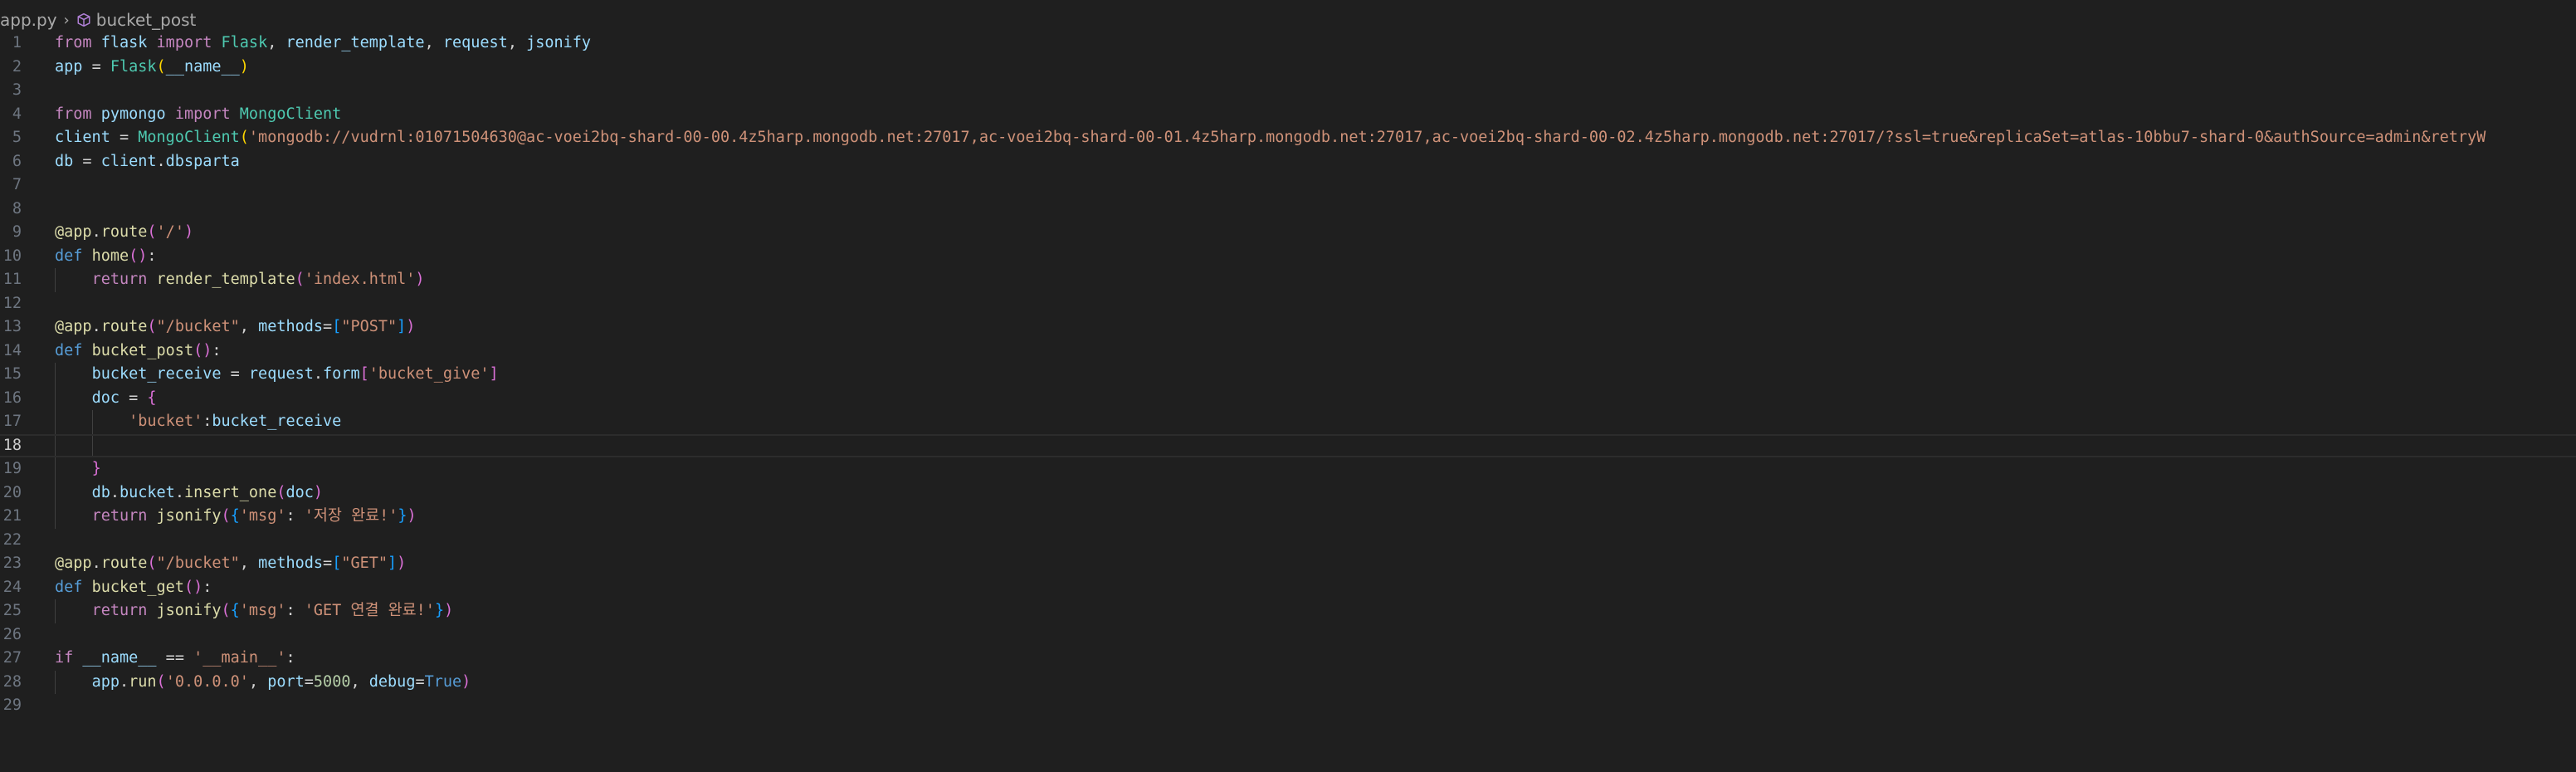 This screenshot has width=2576, height=772. Describe the element at coordinates (124, 233) in the screenshot. I see `code-text: @app.route('/')` at that location.